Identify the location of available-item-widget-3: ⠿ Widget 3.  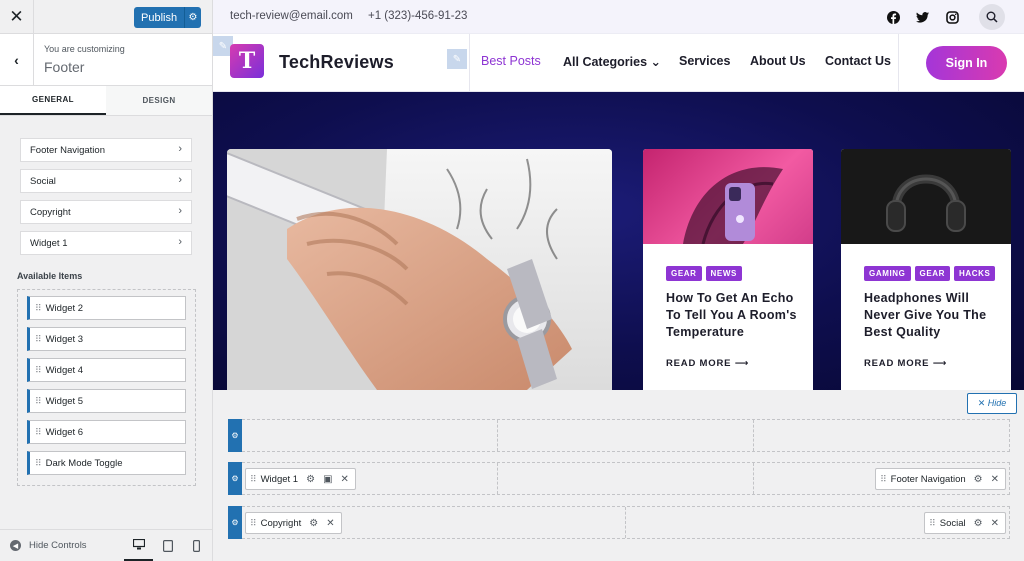
(106, 339).